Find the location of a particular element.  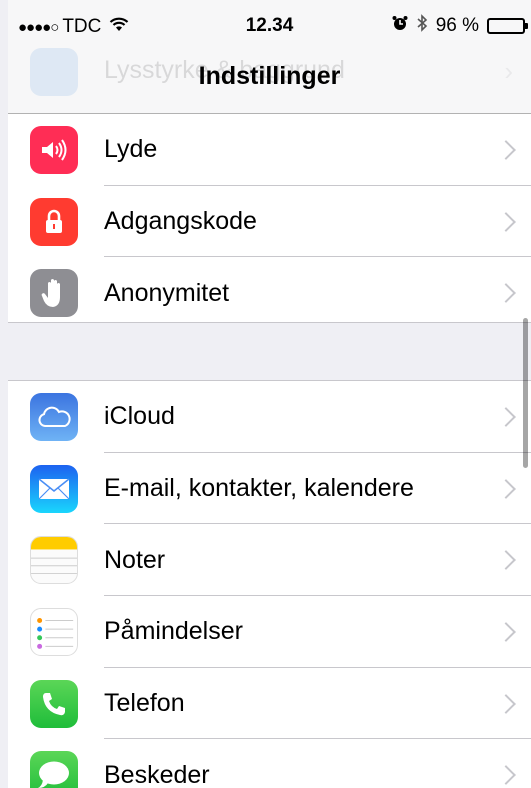

settings-row-label: Lyde is located at coordinates (131, 149).